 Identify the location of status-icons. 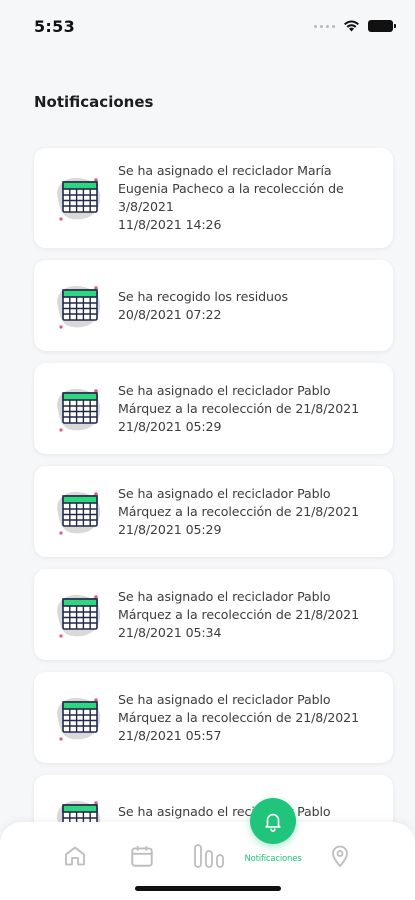
(355, 26).